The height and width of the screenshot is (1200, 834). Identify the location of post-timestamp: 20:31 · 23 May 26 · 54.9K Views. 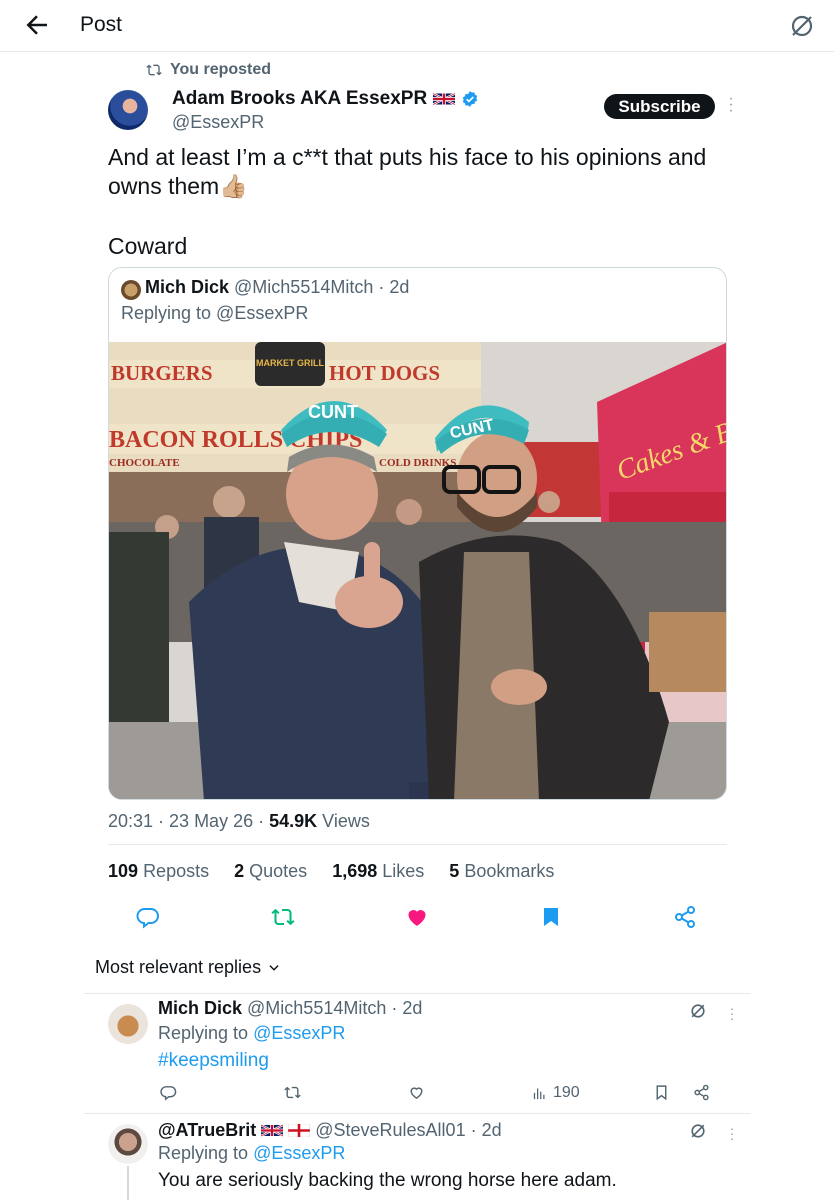
(239, 821).